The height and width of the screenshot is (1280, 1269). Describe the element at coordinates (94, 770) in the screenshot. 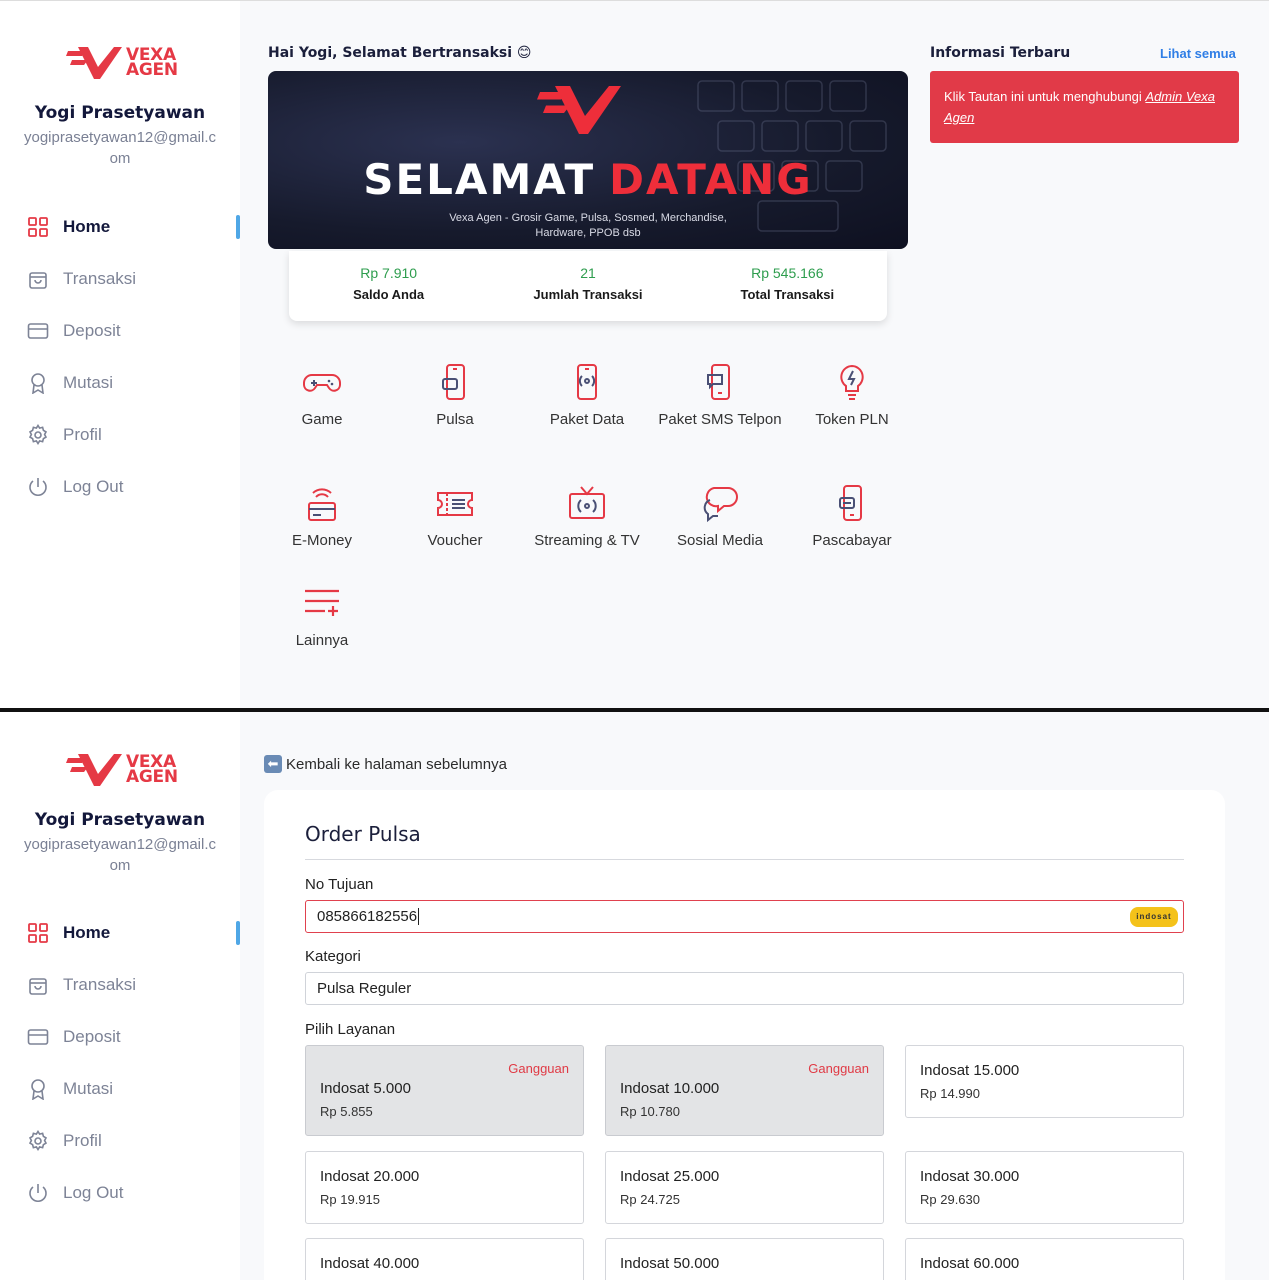

I see `vexa-logo-icon` at that location.